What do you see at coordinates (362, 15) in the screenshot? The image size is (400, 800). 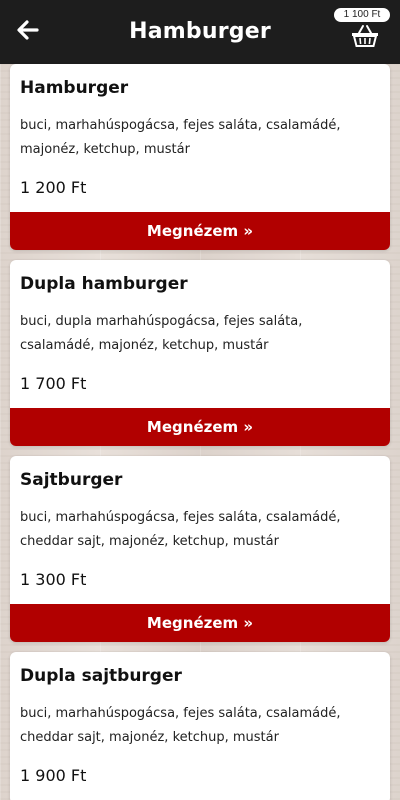 I see `cart-total: 1 100 Ft` at bounding box center [362, 15].